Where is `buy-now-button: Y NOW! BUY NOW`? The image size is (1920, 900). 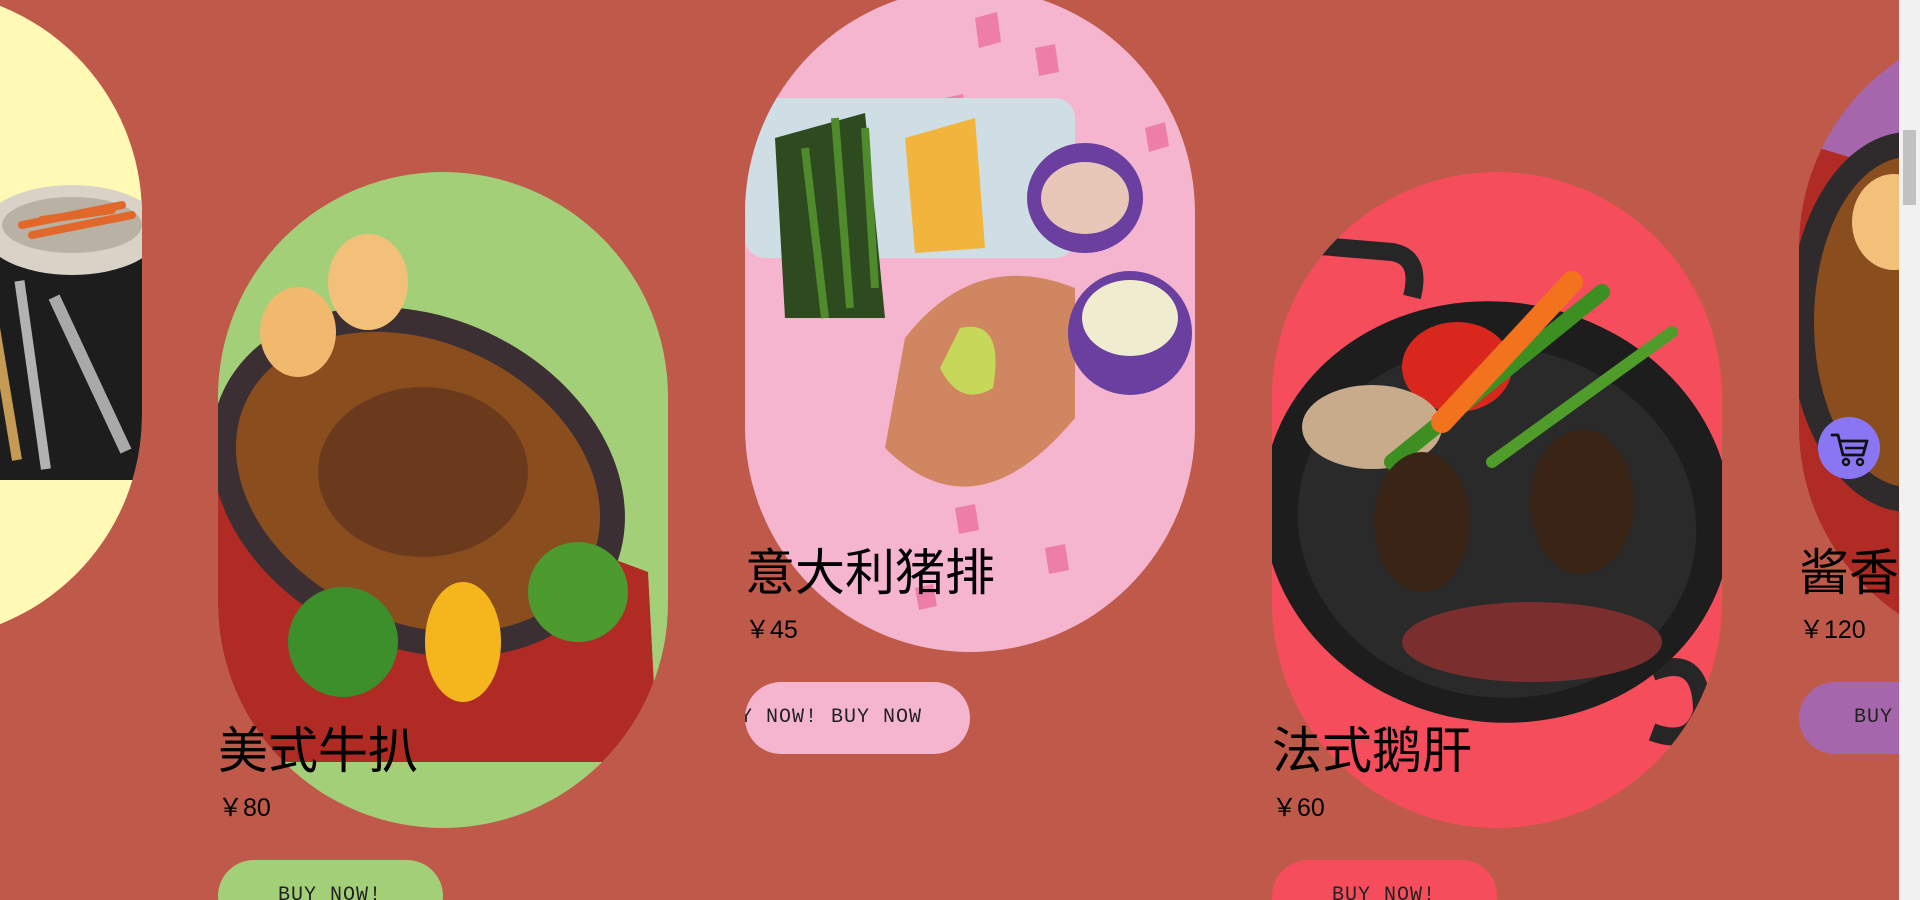
buy-now-button: Y NOW! BUY NOW is located at coordinates (857, 718).